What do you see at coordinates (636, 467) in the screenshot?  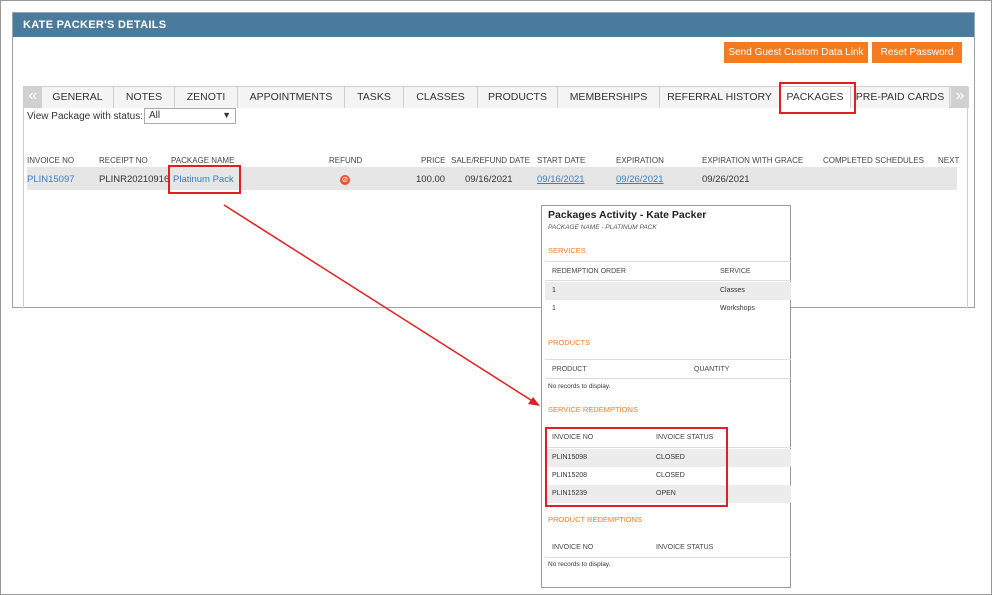 I see `service-redemptions-highlight` at bounding box center [636, 467].